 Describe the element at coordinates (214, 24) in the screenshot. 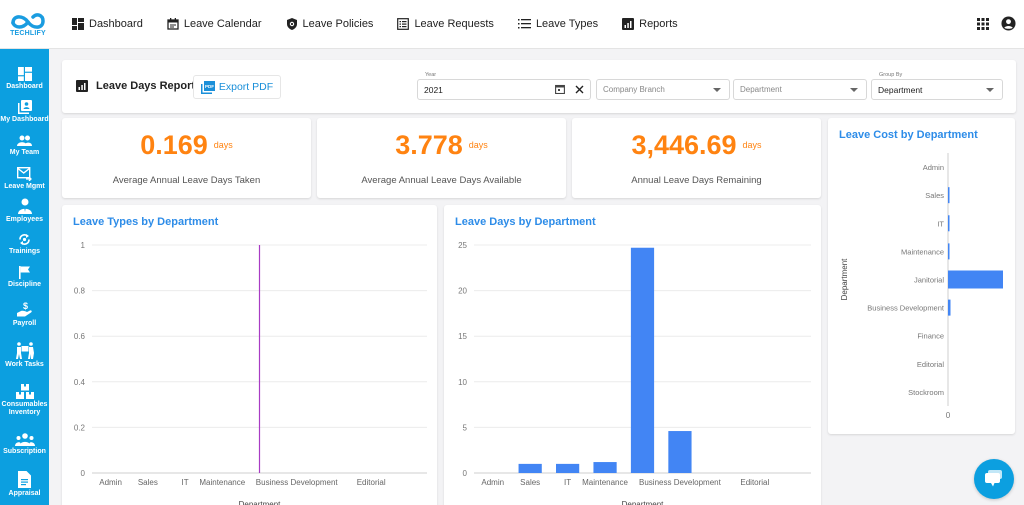

I see `nav-leave-calendar: Leave Calendar` at that location.